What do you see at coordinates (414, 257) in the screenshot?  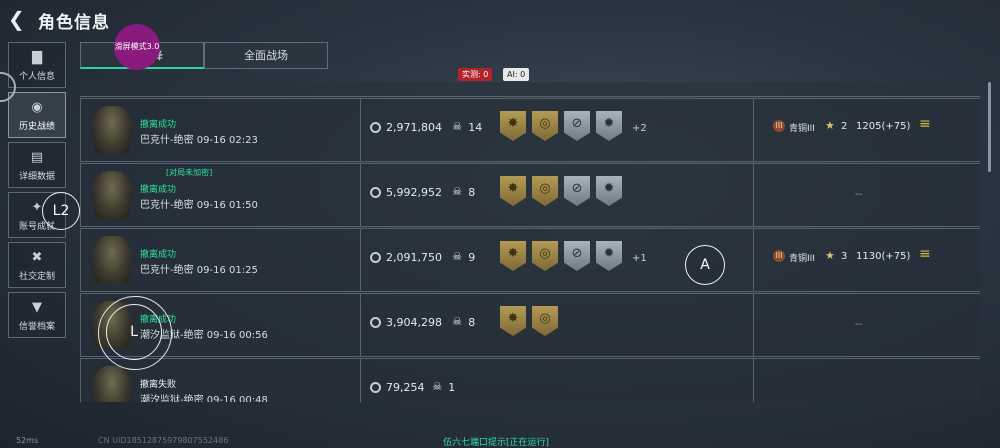 I see `money-value: 2,091,750` at bounding box center [414, 257].